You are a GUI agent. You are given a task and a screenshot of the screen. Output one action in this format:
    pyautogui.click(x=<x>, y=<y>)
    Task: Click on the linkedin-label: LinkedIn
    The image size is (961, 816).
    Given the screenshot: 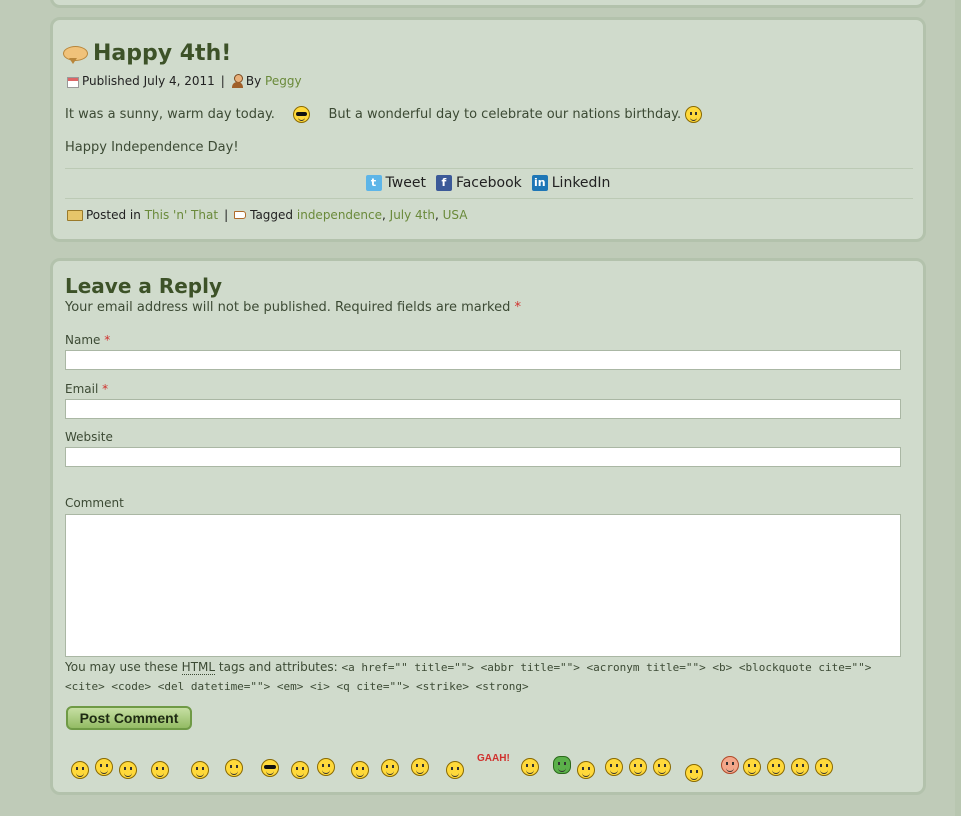 What is the action you would take?
    pyautogui.click(x=581, y=183)
    